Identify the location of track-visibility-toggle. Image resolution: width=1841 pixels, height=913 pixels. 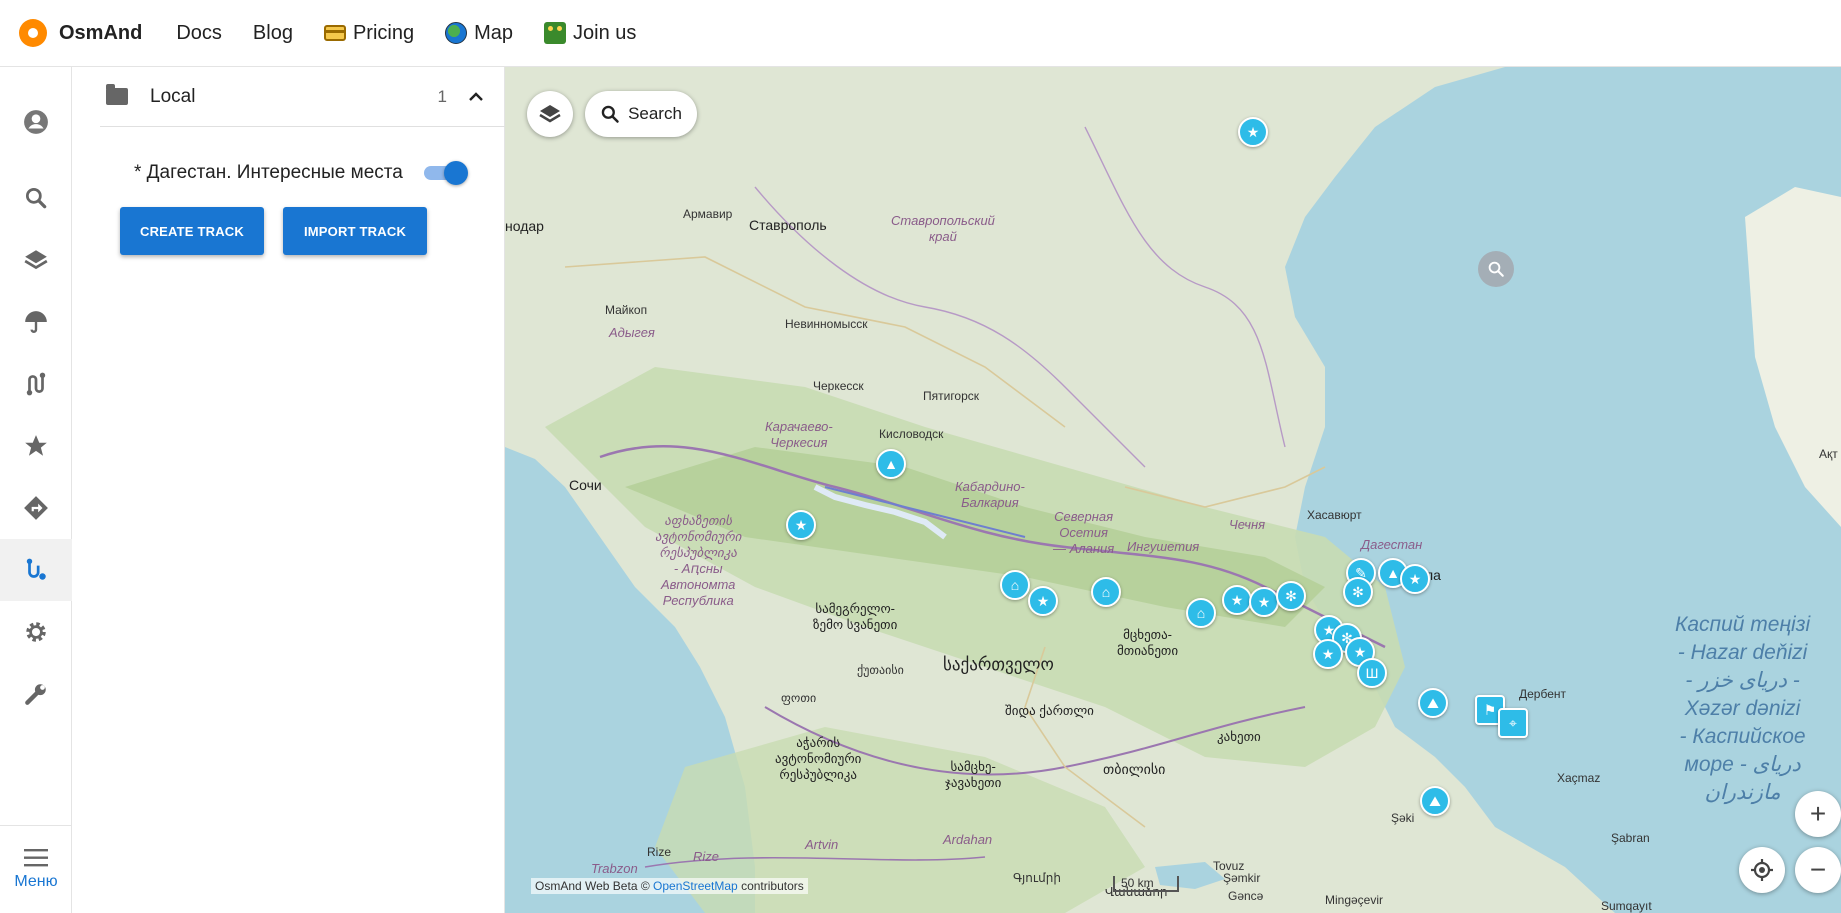
(446, 173).